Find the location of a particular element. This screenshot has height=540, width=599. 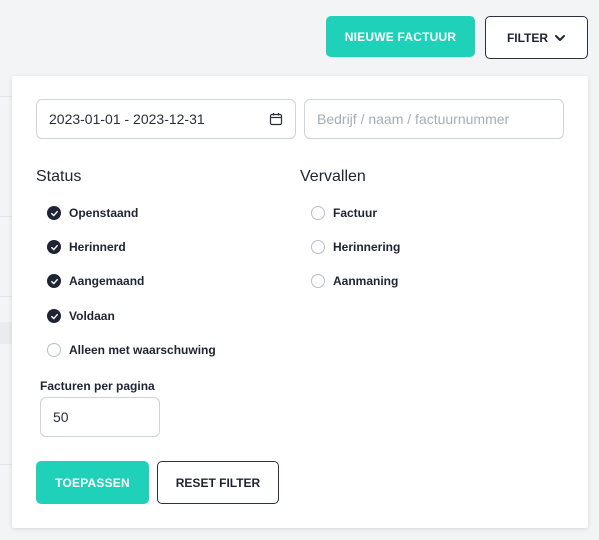

status-checkbox-openstaand: Openstaand is located at coordinates (92, 213).